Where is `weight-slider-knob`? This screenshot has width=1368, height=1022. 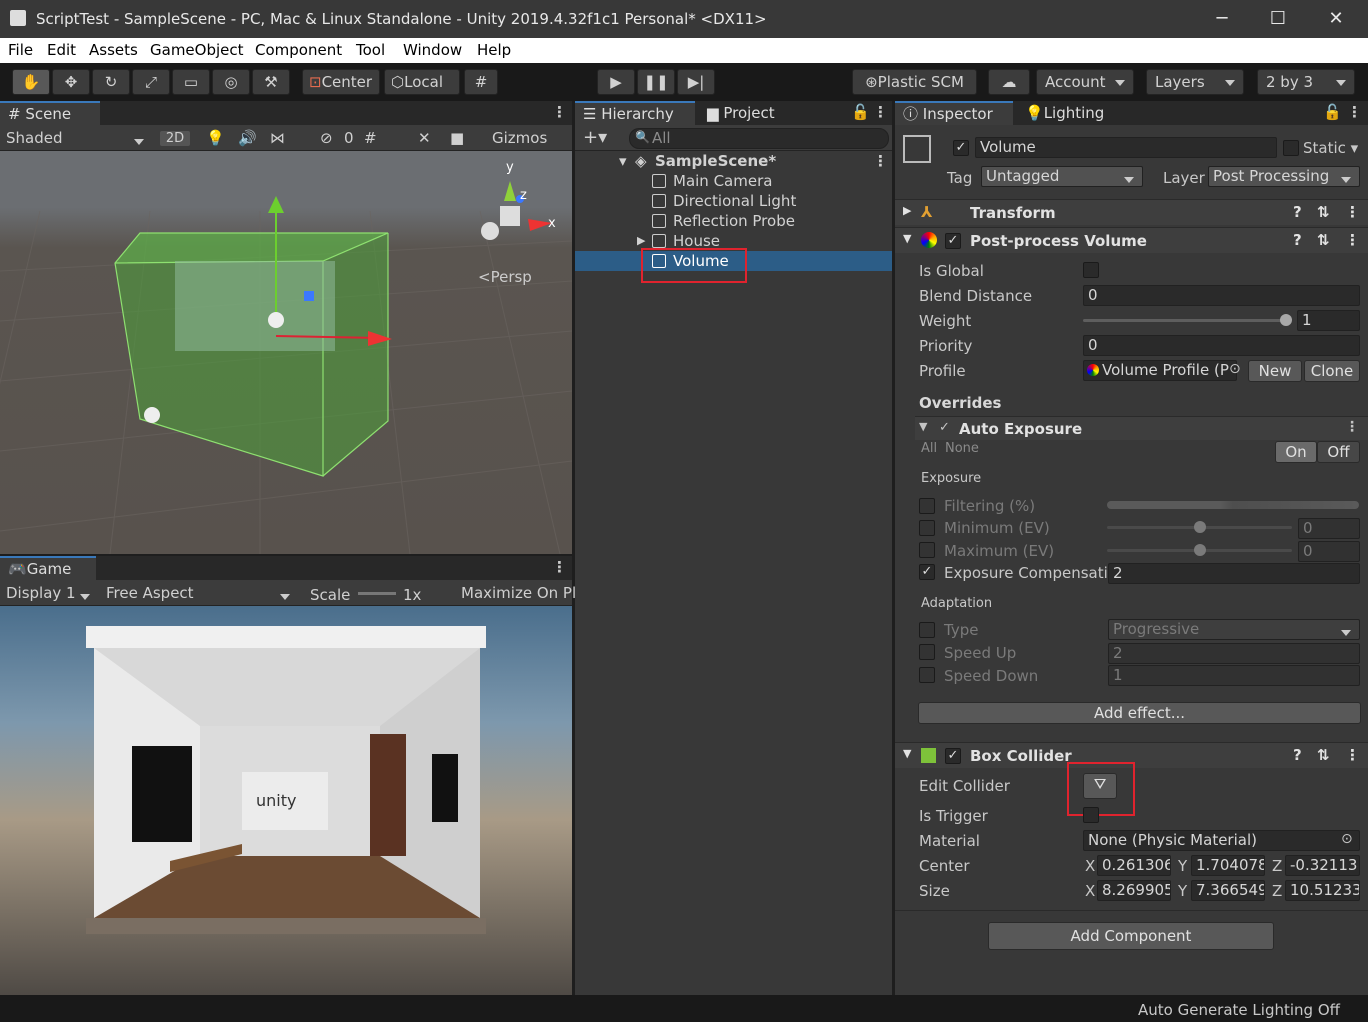
weight-slider-knob is located at coordinates (1286, 320).